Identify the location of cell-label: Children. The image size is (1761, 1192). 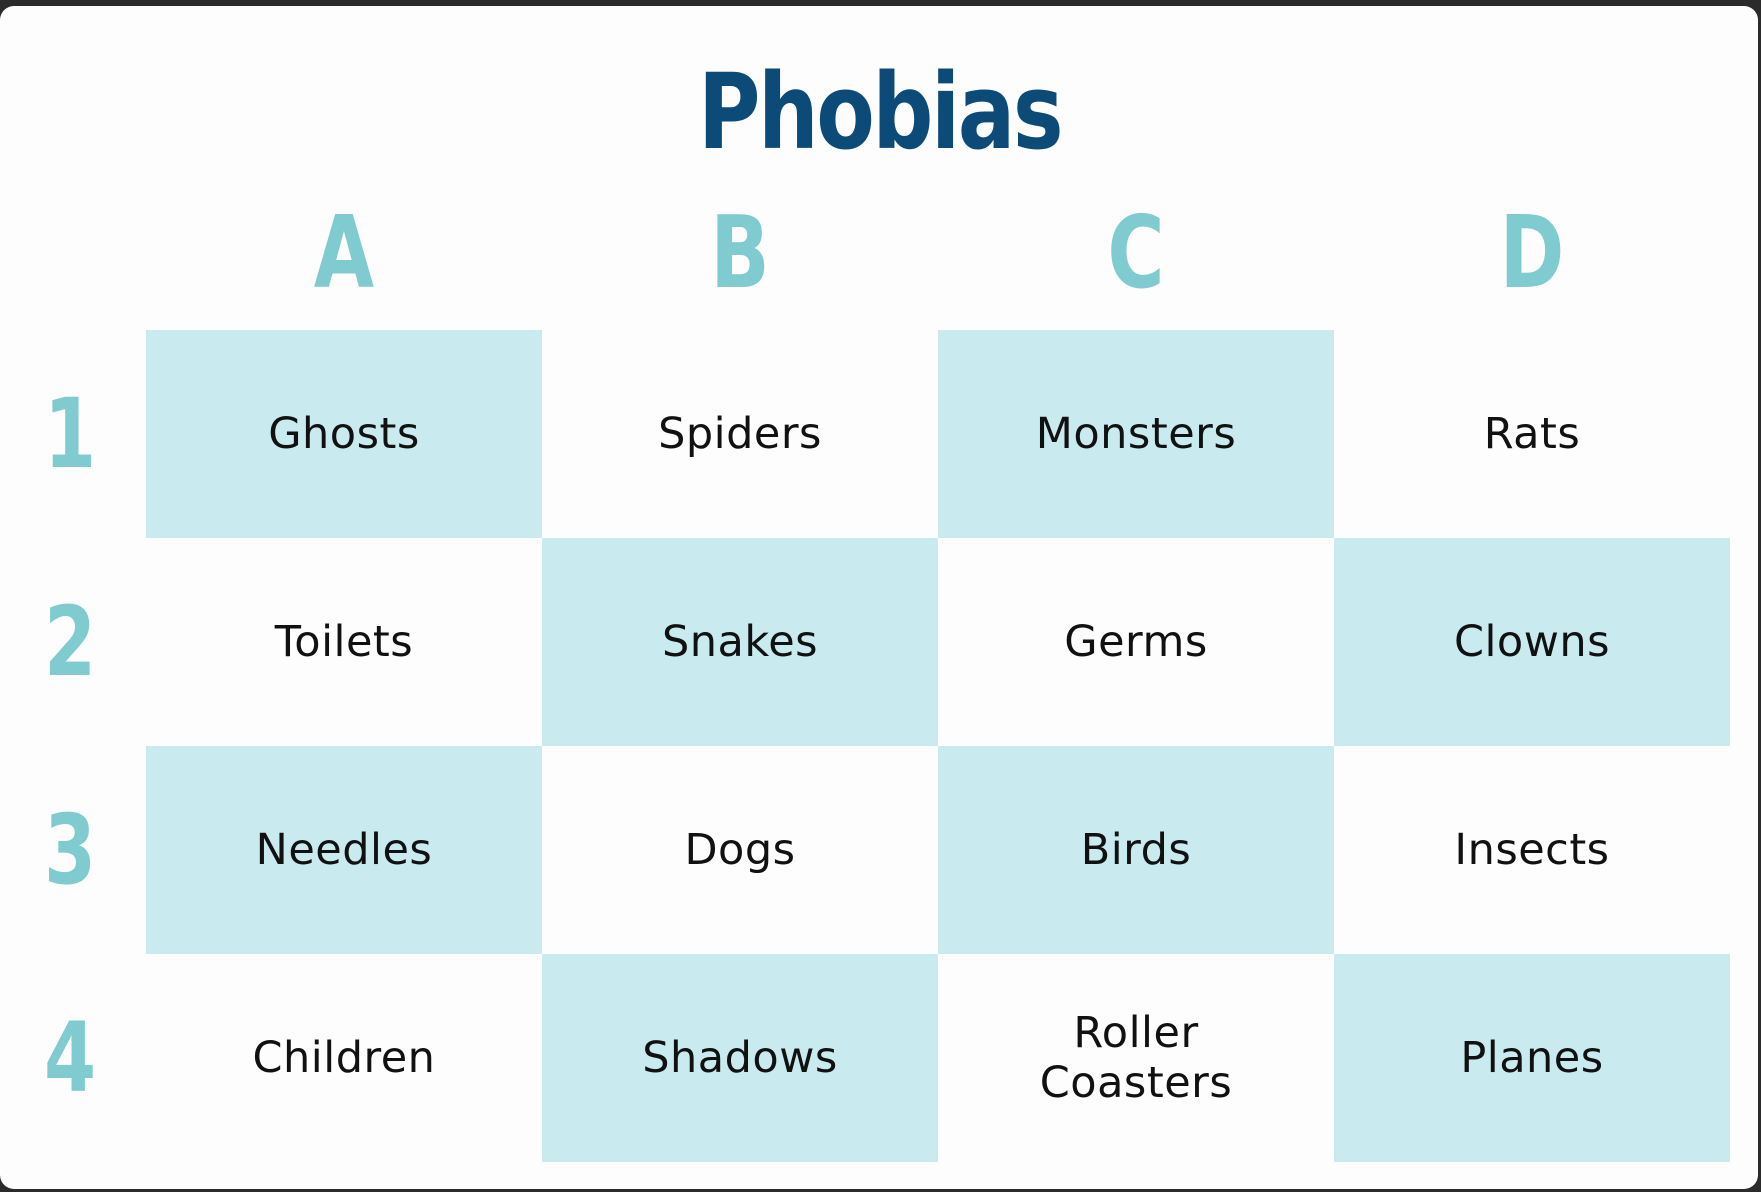
(344, 1058).